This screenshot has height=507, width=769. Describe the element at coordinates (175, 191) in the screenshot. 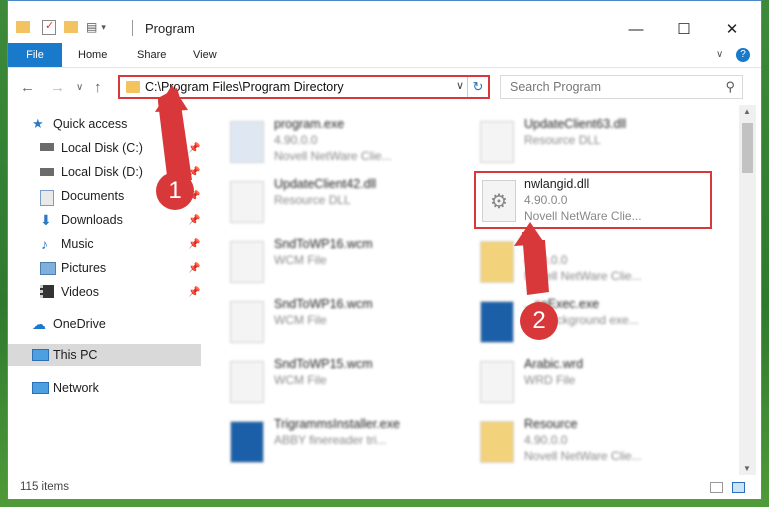

I see `step-badge-1: 1` at that location.